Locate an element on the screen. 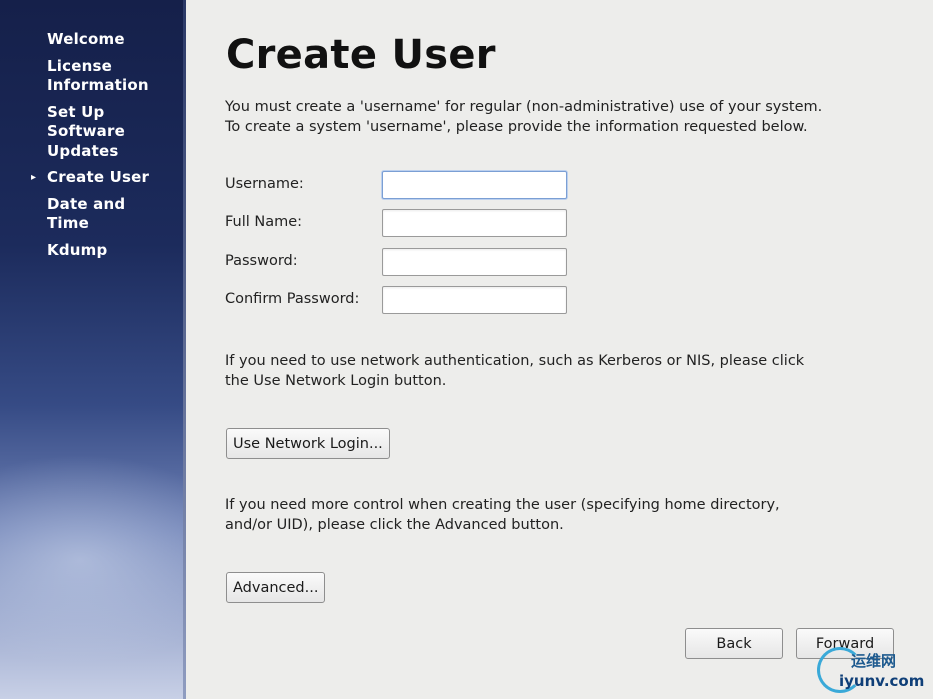 The height and width of the screenshot is (699, 933). back-button: Back is located at coordinates (734, 643).